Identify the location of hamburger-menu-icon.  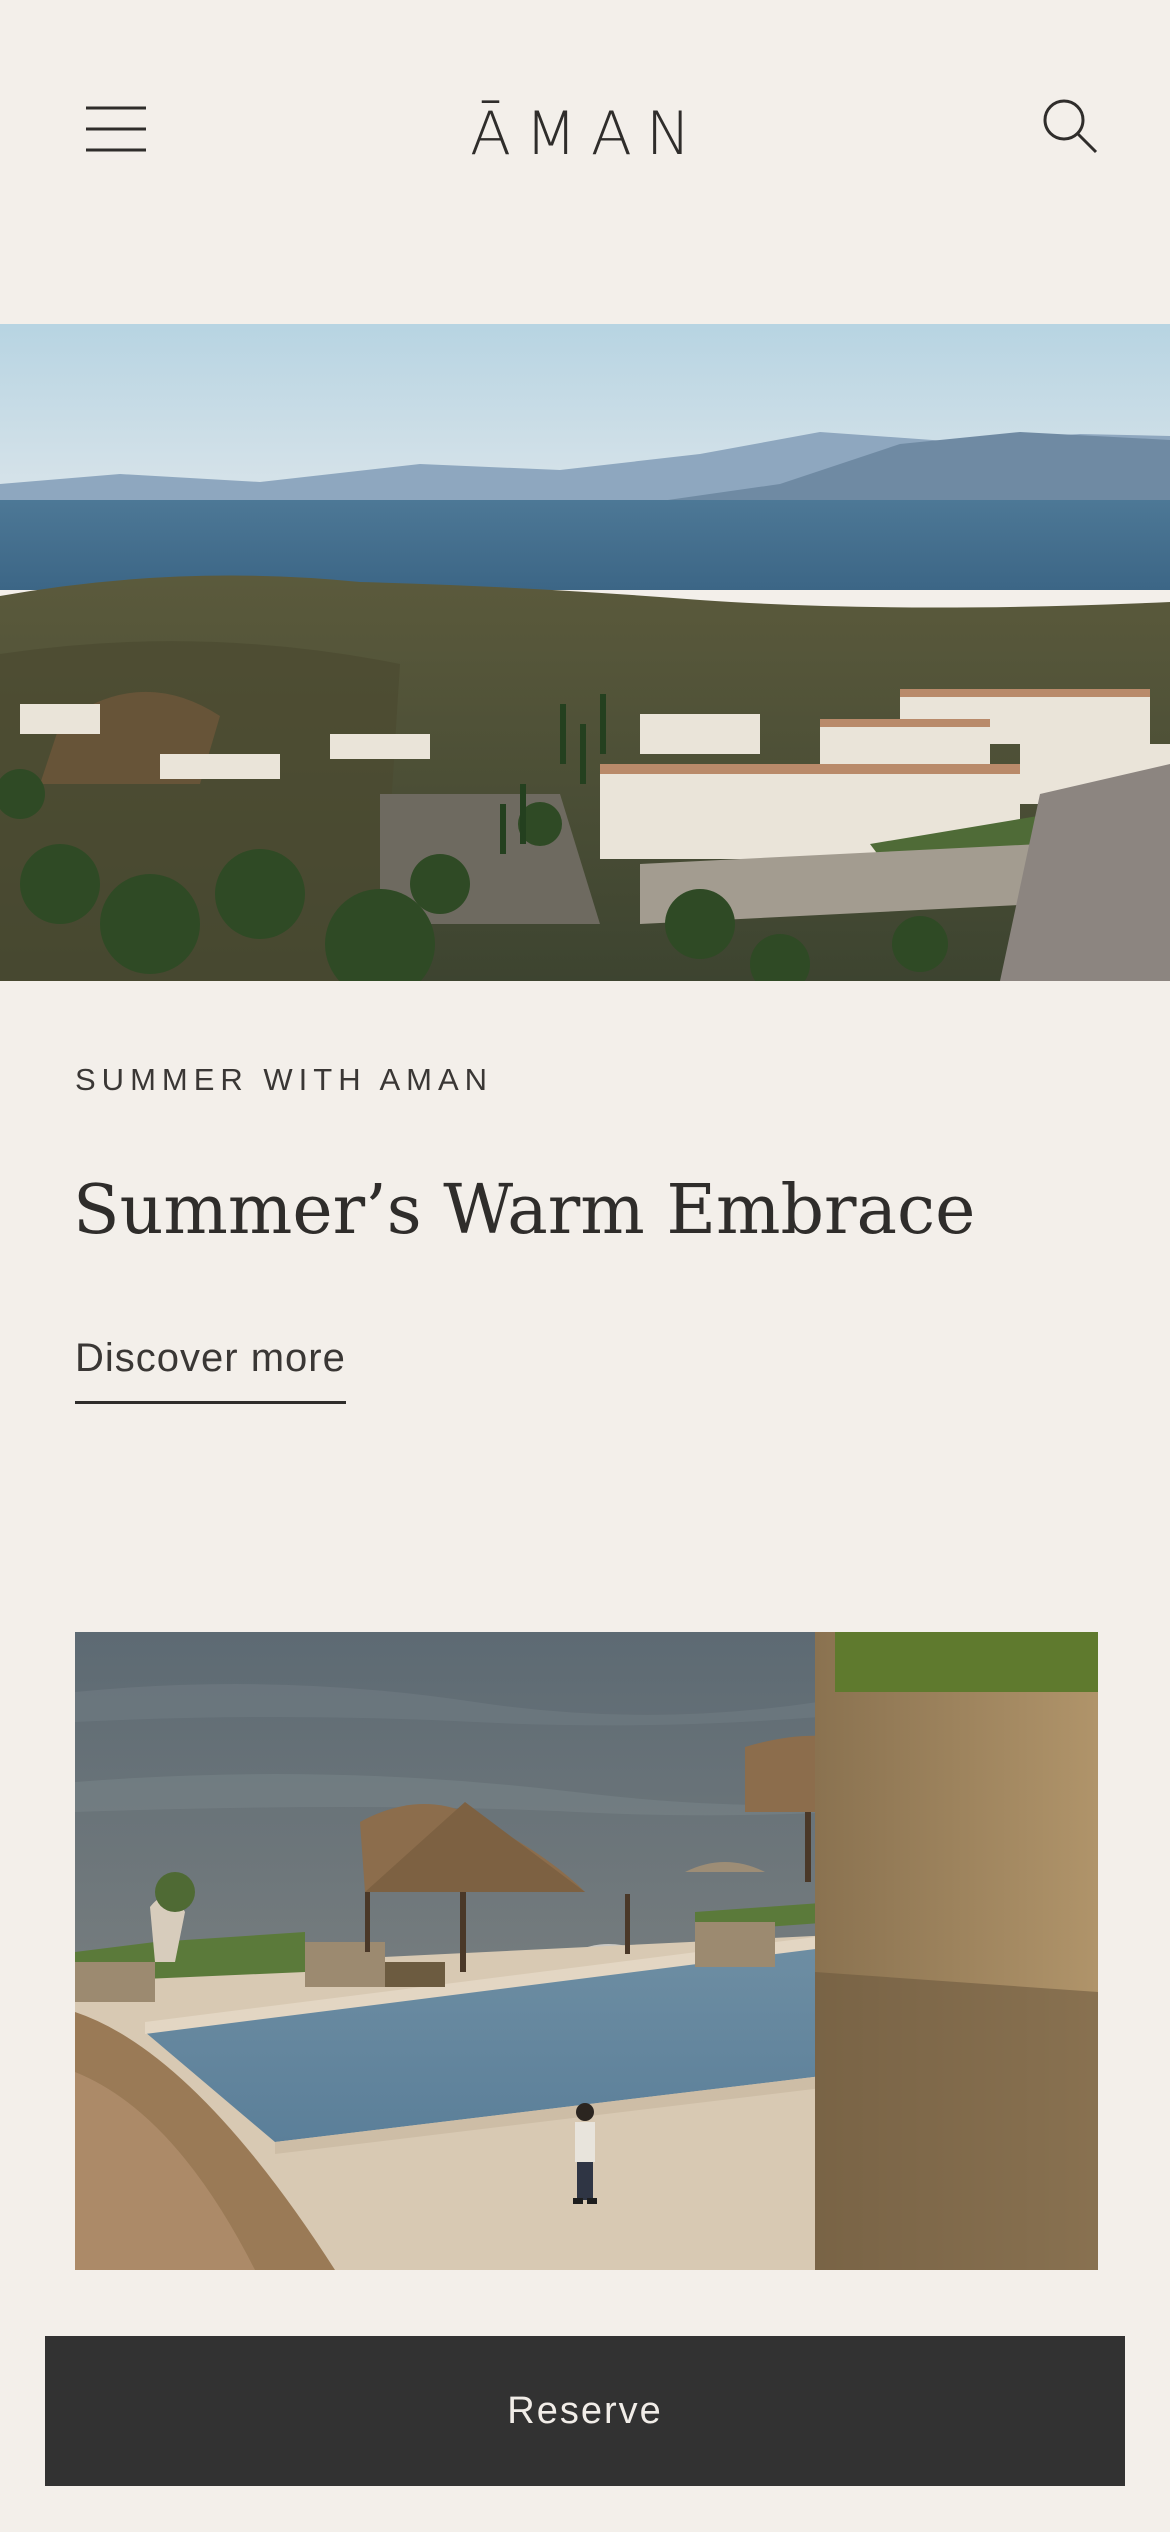
(116, 129).